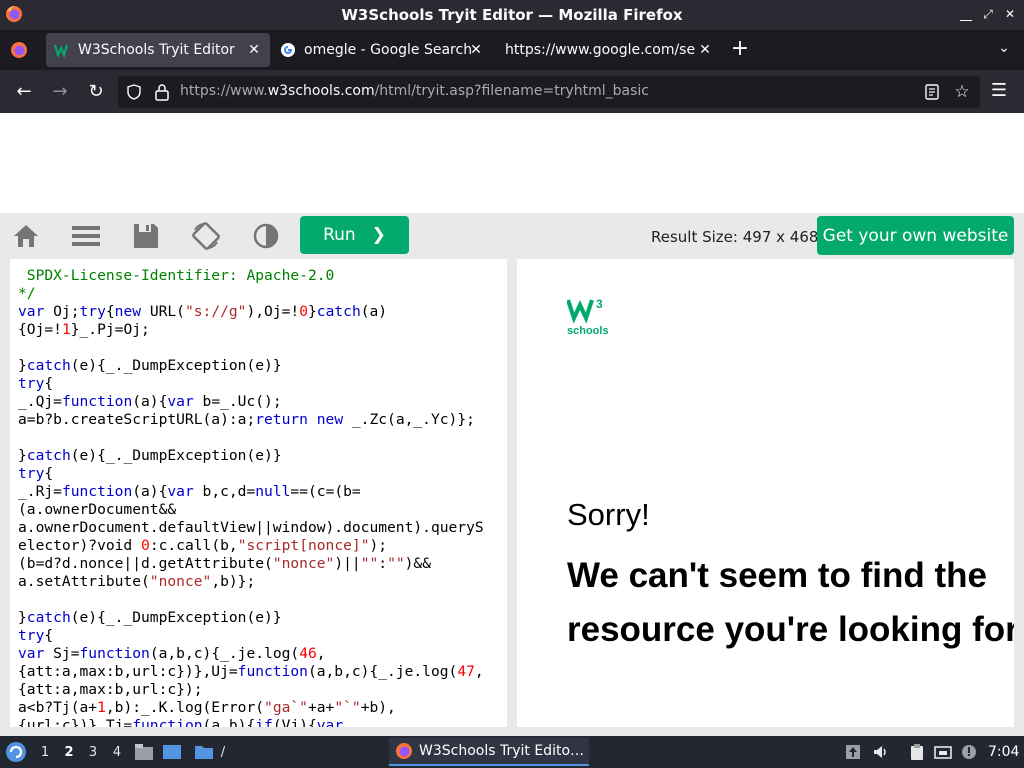  I want to click on workspace-1: 1, so click(45, 752).